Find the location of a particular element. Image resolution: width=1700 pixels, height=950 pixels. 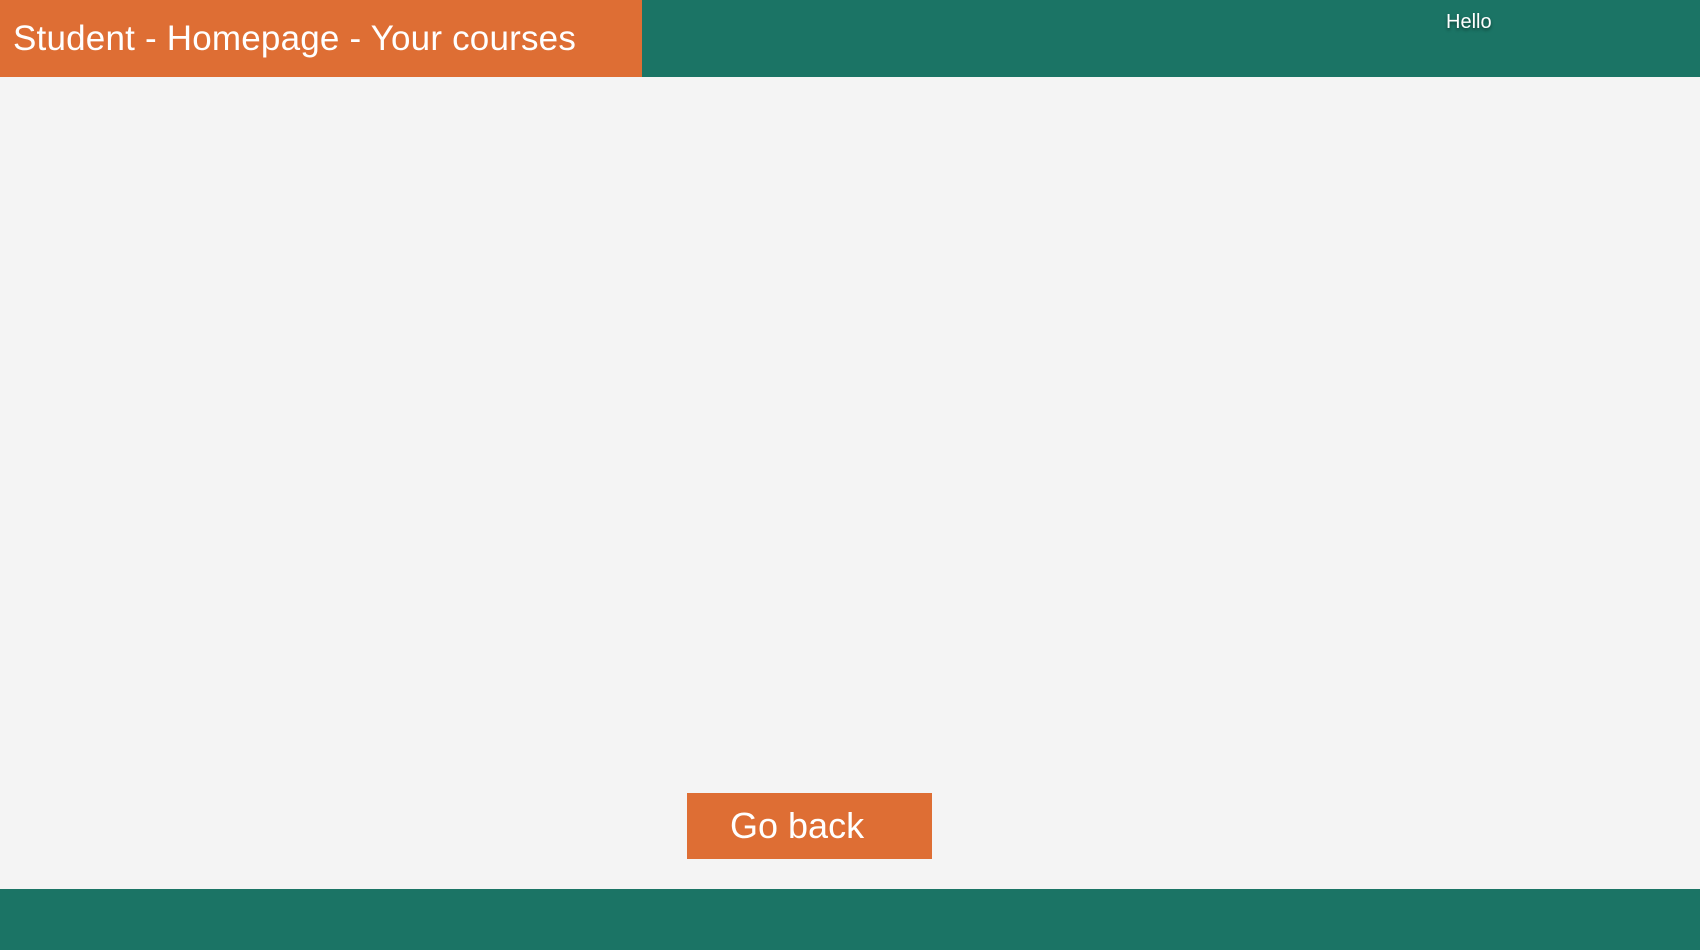

footer-bar is located at coordinates (850, 919).